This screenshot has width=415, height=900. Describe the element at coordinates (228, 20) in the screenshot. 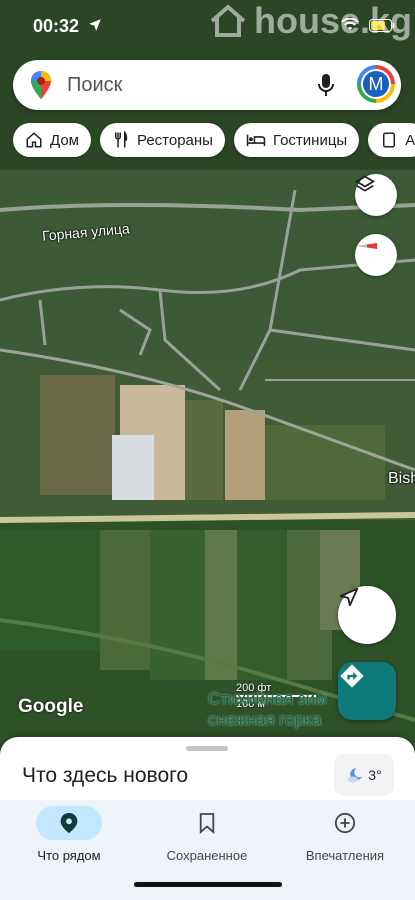

I see `house-icon` at that location.